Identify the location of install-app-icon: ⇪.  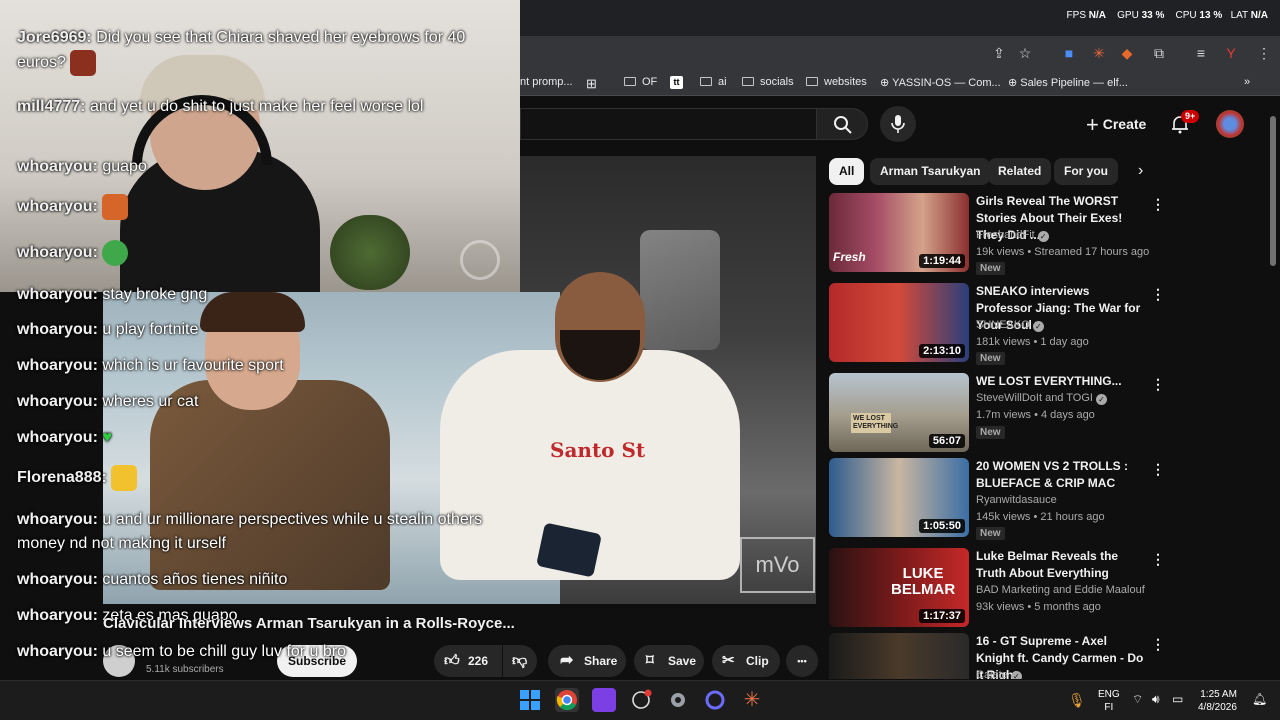
(999, 53).